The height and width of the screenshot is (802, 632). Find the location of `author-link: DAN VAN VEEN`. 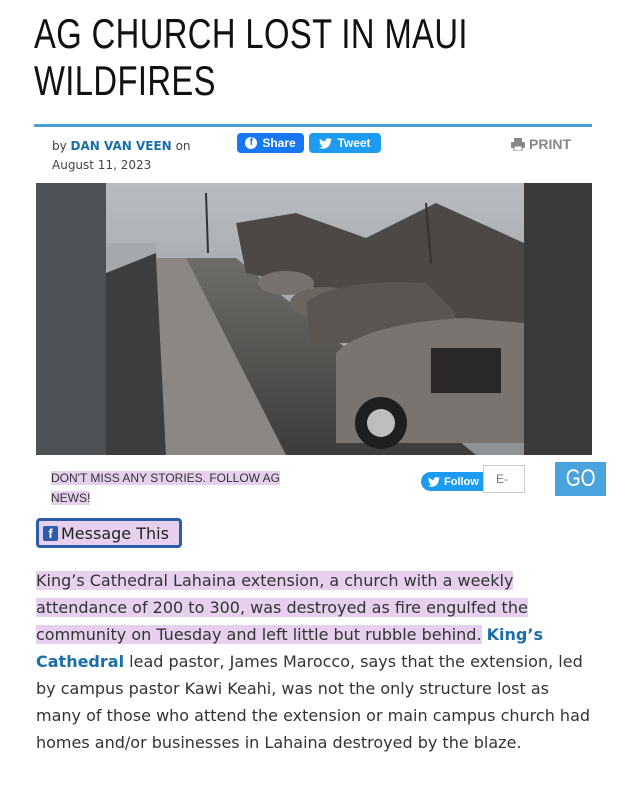

author-link: DAN VAN VEEN is located at coordinates (121, 146).